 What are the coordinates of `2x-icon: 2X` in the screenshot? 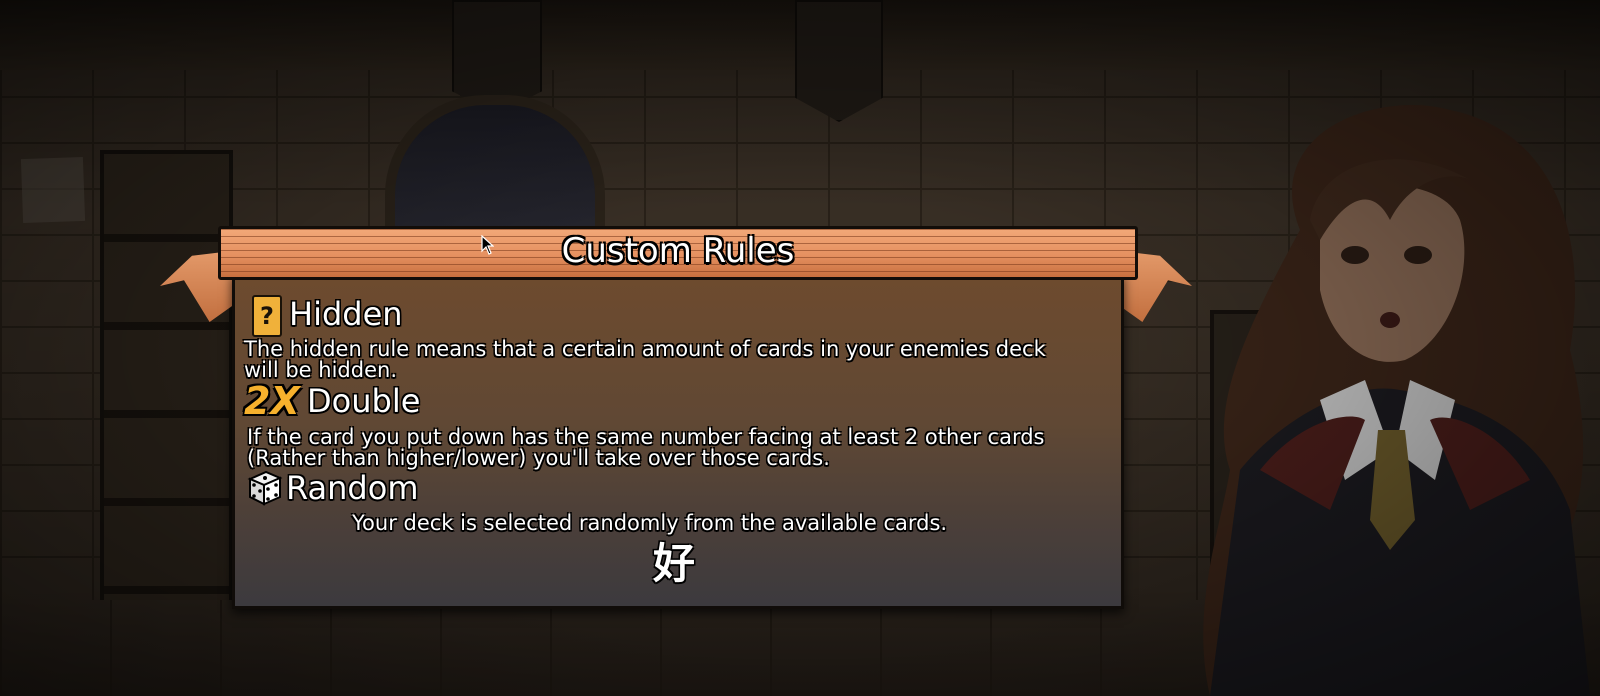 It's located at (272, 401).